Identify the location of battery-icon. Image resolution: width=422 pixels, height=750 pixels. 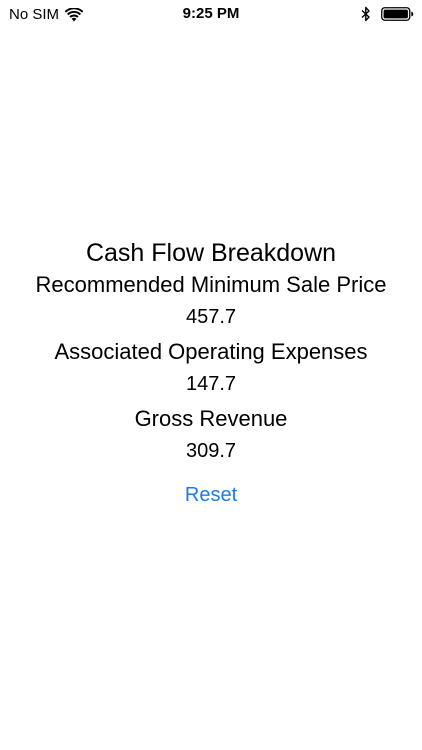
(397, 14).